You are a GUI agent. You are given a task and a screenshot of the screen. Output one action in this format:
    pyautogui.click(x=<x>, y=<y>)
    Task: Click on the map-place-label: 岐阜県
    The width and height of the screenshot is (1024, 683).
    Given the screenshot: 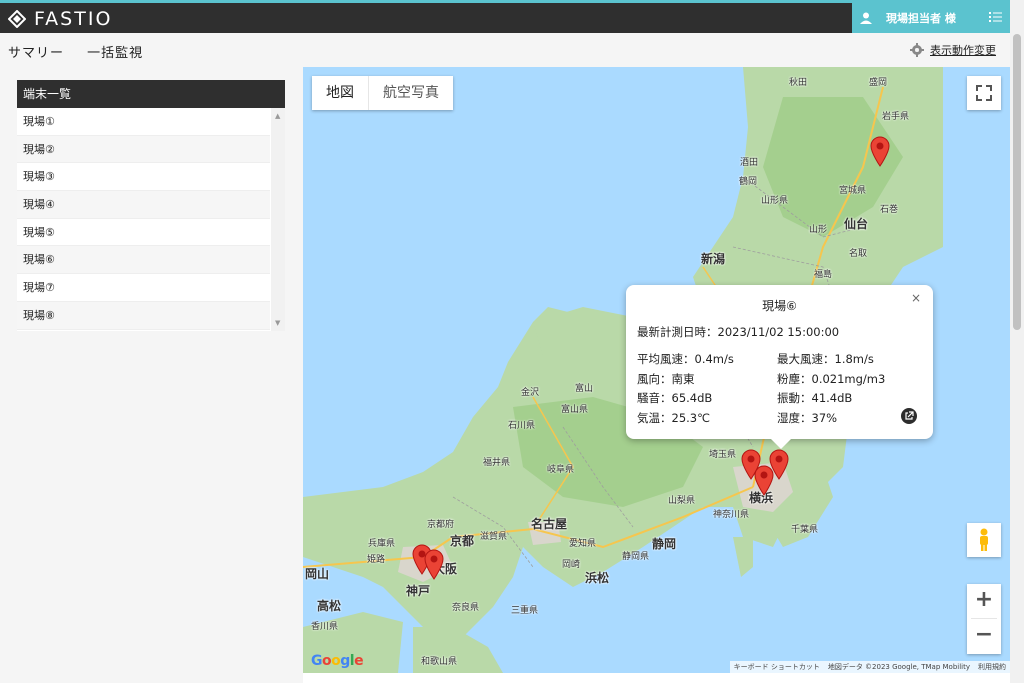 What is the action you would take?
    pyautogui.click(x=561, y=470)
    